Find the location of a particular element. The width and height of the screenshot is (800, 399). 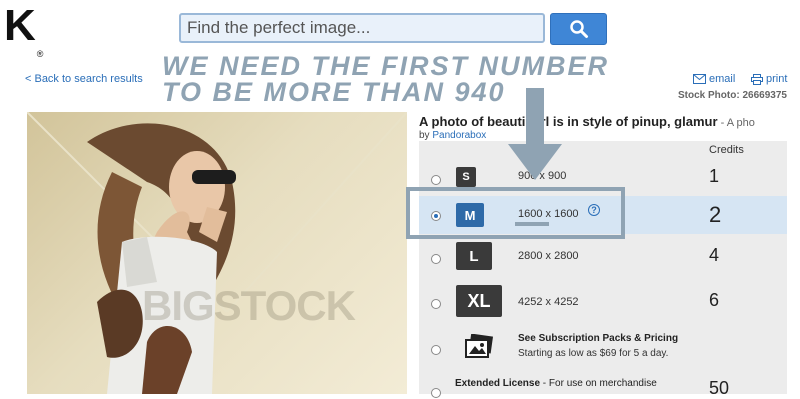

image-title-sub: - A pho is located at coordinates (736, 123).